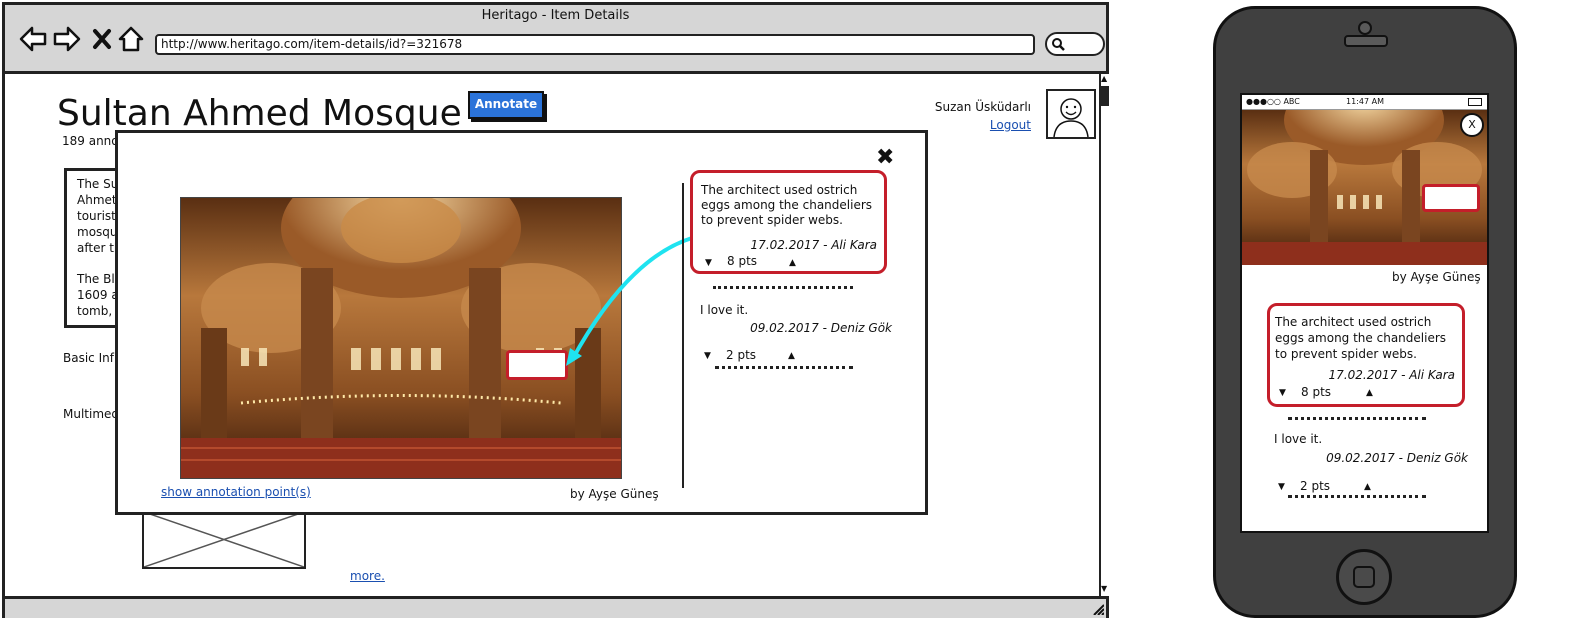  What do you see at coordinates (1075, 44) in the screenshot?
I see `search-box` at bounding box center [1075, 44].